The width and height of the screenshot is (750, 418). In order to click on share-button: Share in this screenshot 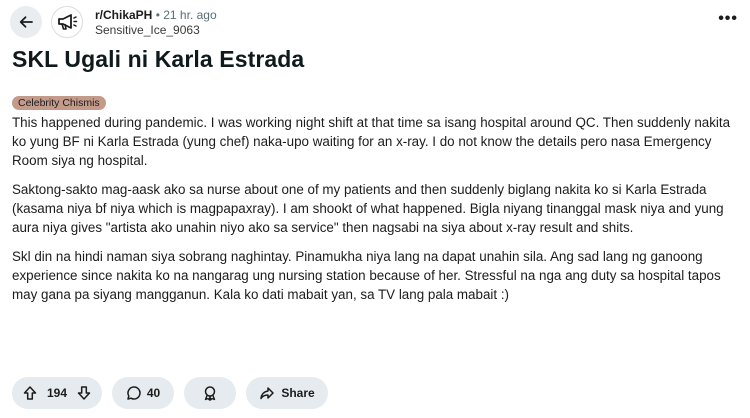, I will do `click(287, 393)`.